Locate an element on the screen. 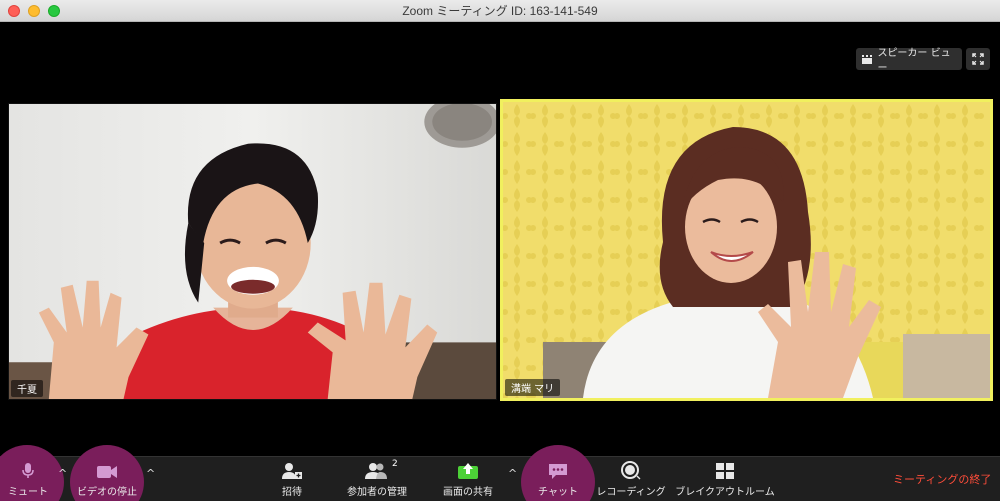  participant-count-badge: 2 is located at coordinates (395, 464).